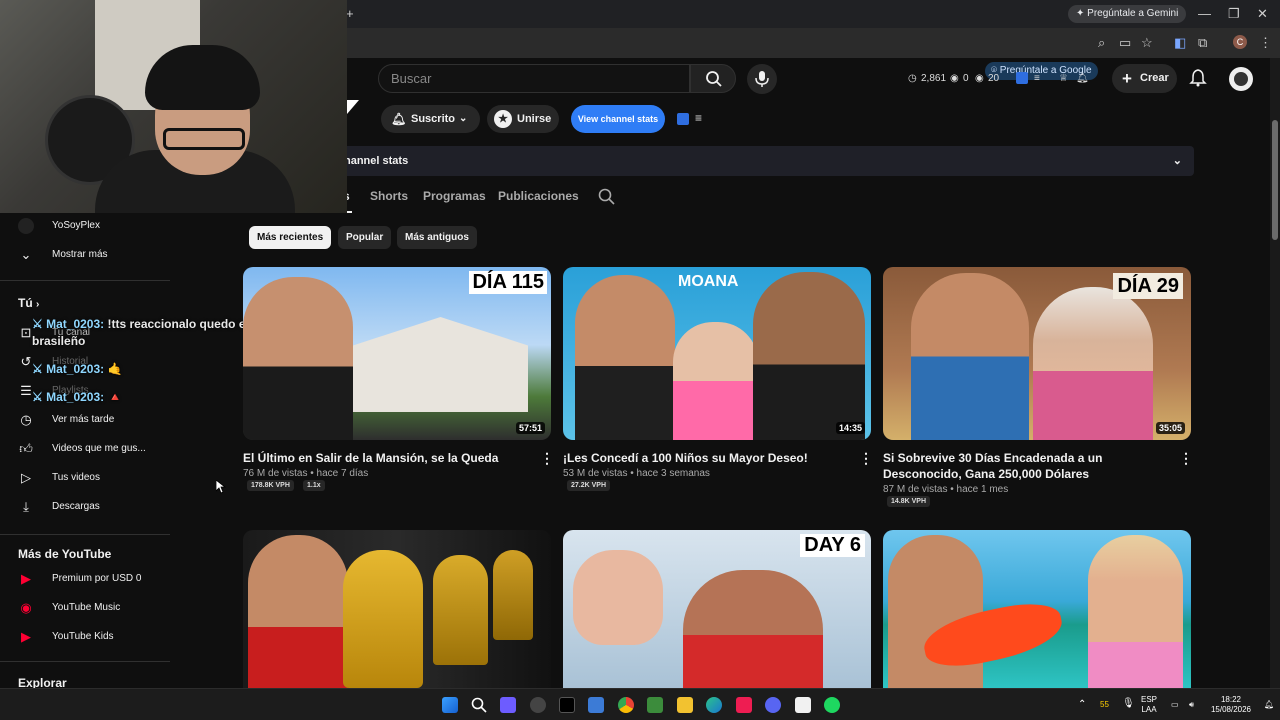 The width and height of the screenshot is (1280, 720). I want to click on sidebar-item-label: YouTube Kids, so click(83, 636).